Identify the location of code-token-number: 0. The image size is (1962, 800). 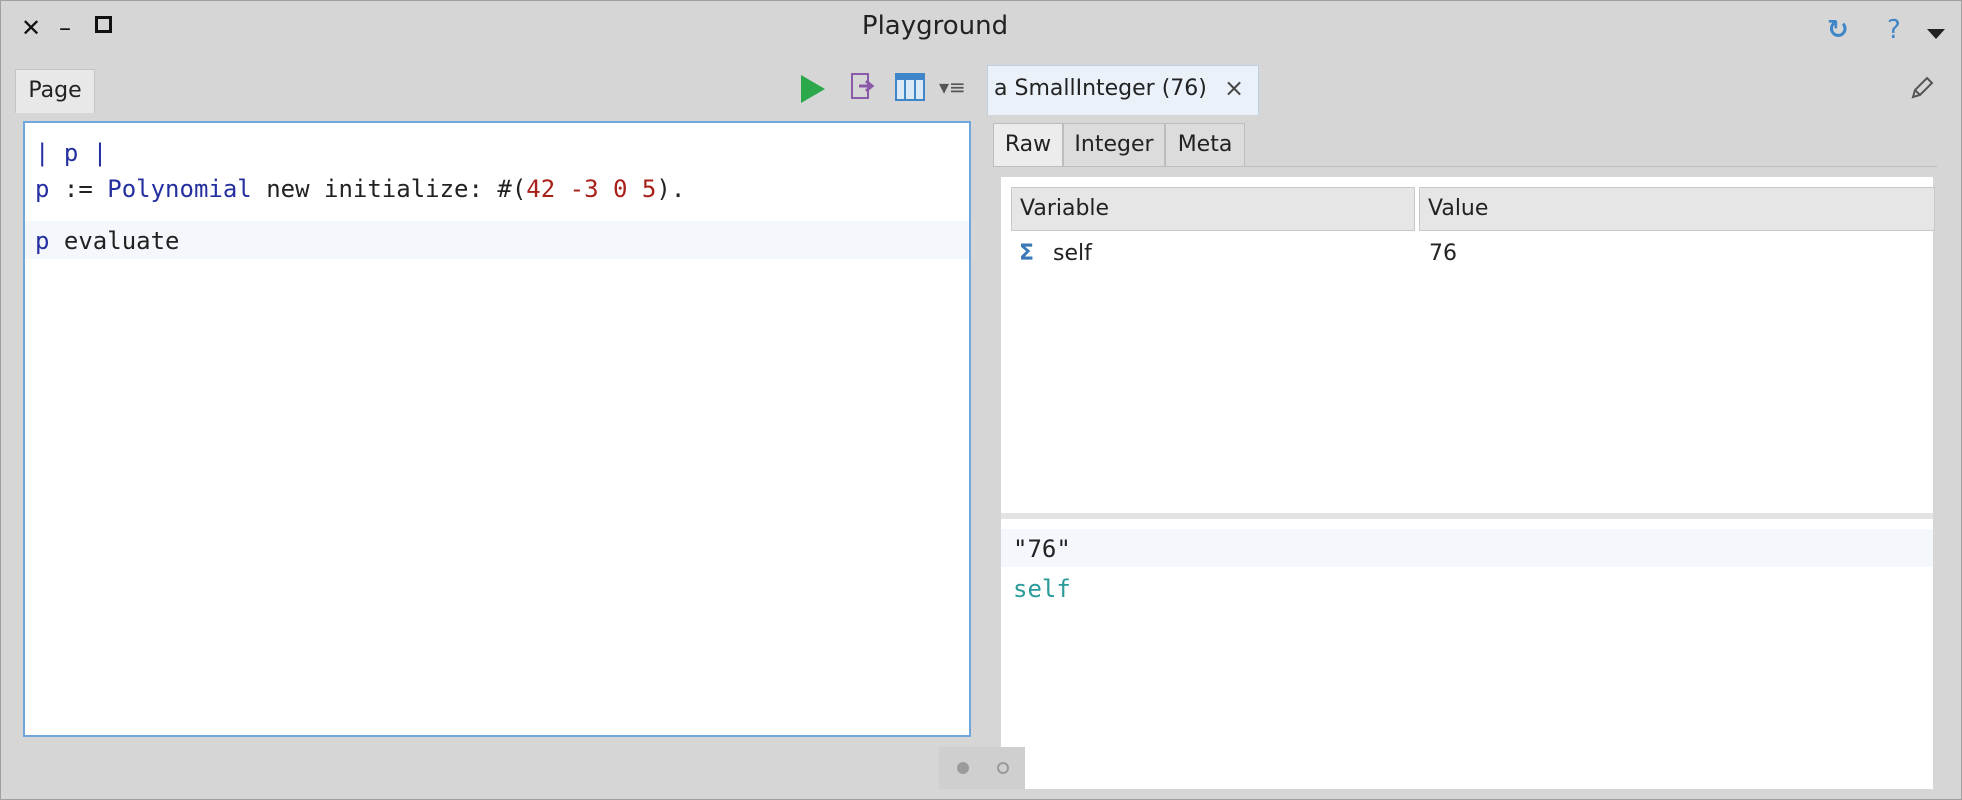
(613, 189).